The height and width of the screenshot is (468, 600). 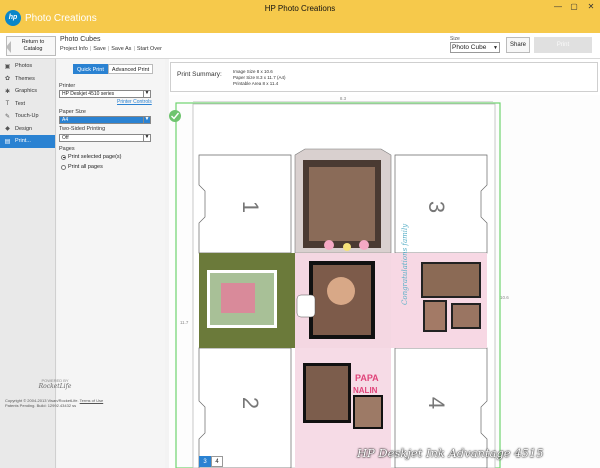 What do you see at coordinates (41, 405) in the screenshot?
I see `patents-text: Patents Pending. Build: 12992.43432 ss` at bounding box center [41, 405].